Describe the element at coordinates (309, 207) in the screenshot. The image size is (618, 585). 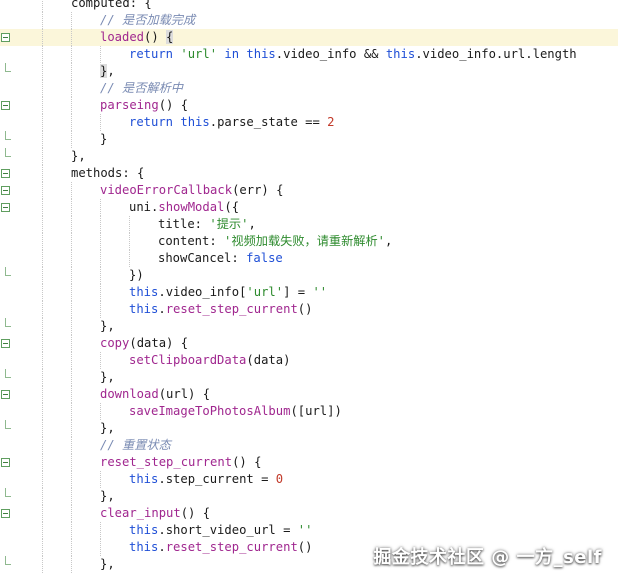
I see `code-line: uni.showModal({` at that location.